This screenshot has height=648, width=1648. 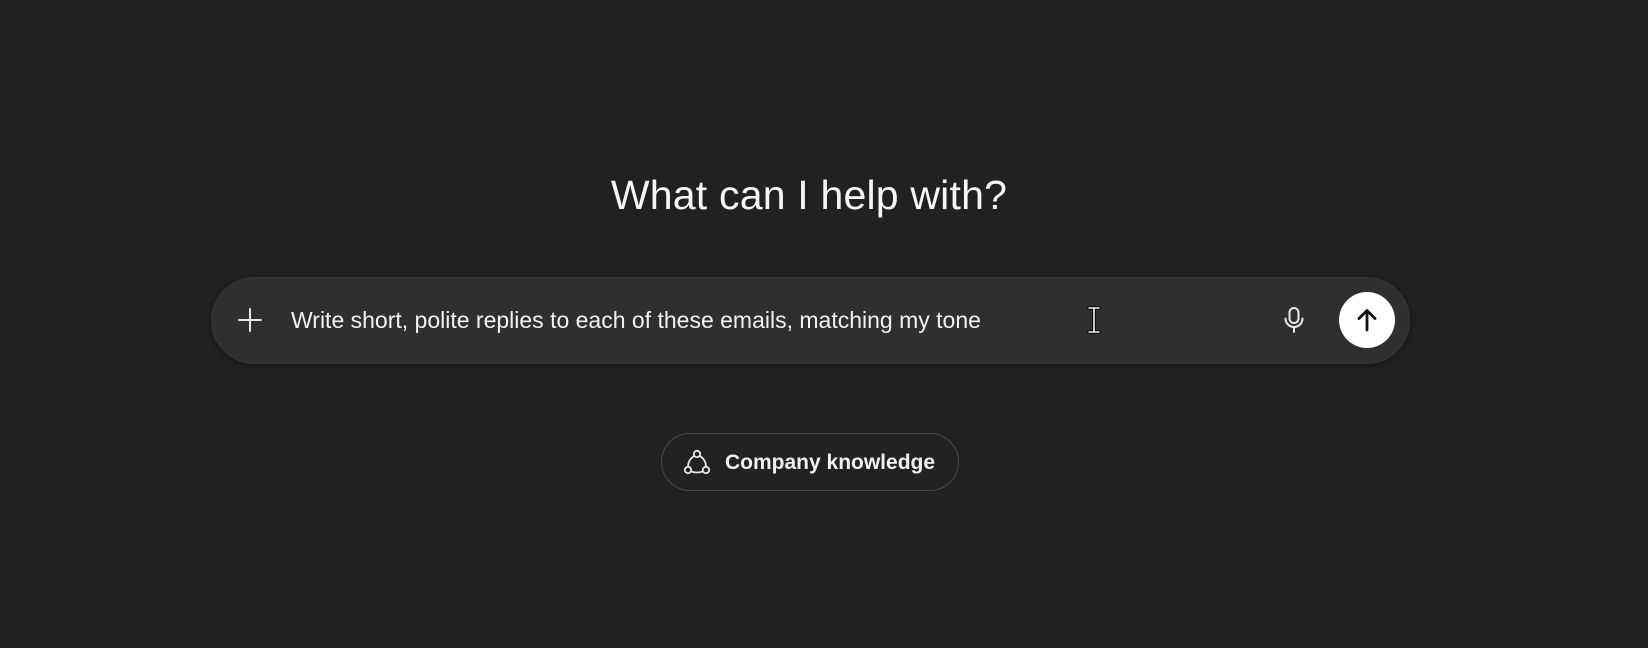 I want to click on voice-input-button, so click(x=1294, y=320).